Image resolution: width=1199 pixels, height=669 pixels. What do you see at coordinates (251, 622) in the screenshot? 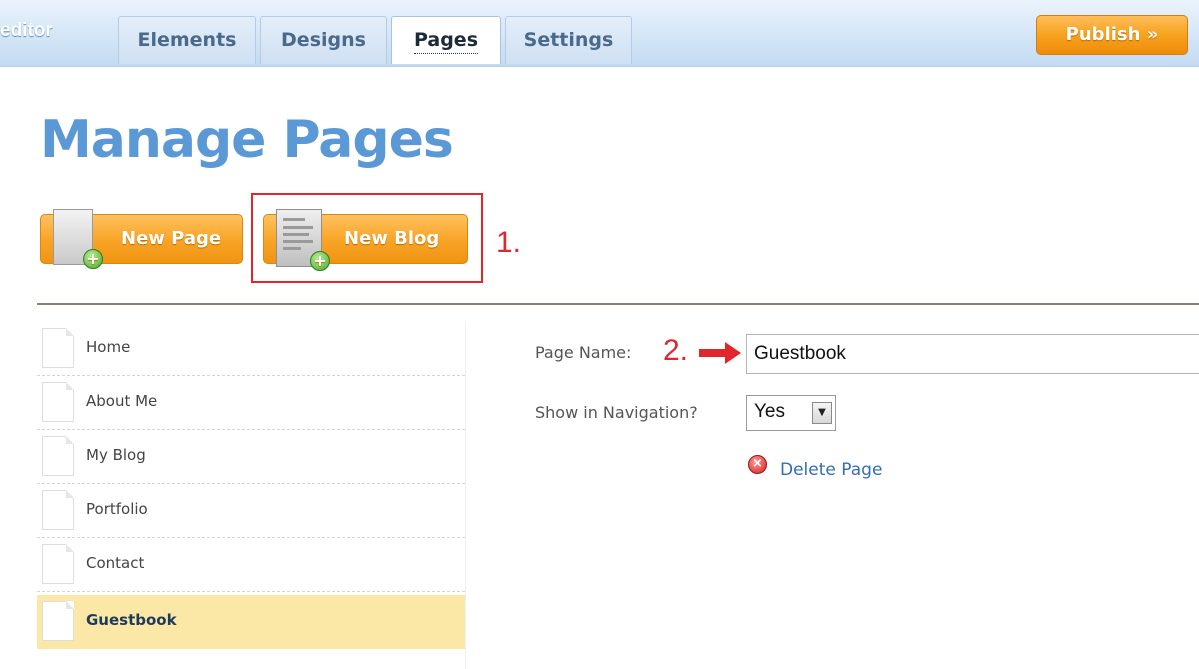
I see `page-list-item-guestbook: Guestbook` at bounding box center [251, 622].